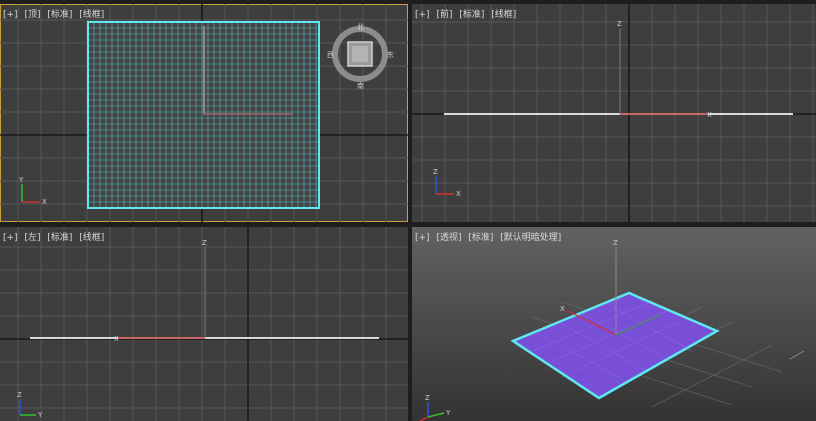 Image resolution: width=816 pixels, height=421 pixels. What do you see at coordinates (530, 238) in the screenshot?
I see `viewport-shading: [默认明暗处理]` at bounding box center [530, 238].